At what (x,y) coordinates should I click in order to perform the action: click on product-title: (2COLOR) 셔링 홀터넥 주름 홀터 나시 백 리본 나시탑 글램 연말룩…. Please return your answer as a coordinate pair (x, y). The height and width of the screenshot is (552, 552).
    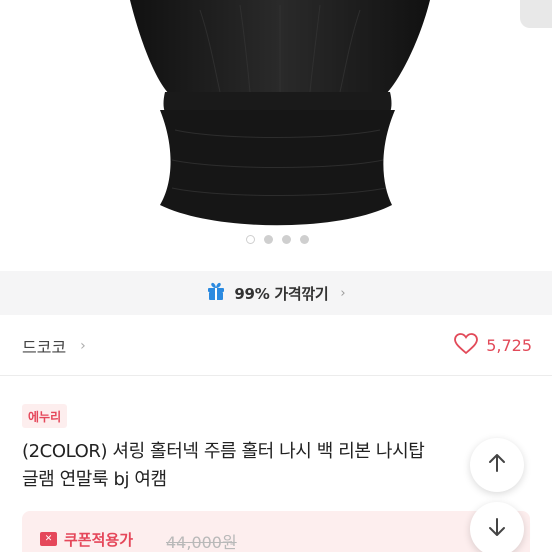
    Looking at the image, I should click on (223, 465).